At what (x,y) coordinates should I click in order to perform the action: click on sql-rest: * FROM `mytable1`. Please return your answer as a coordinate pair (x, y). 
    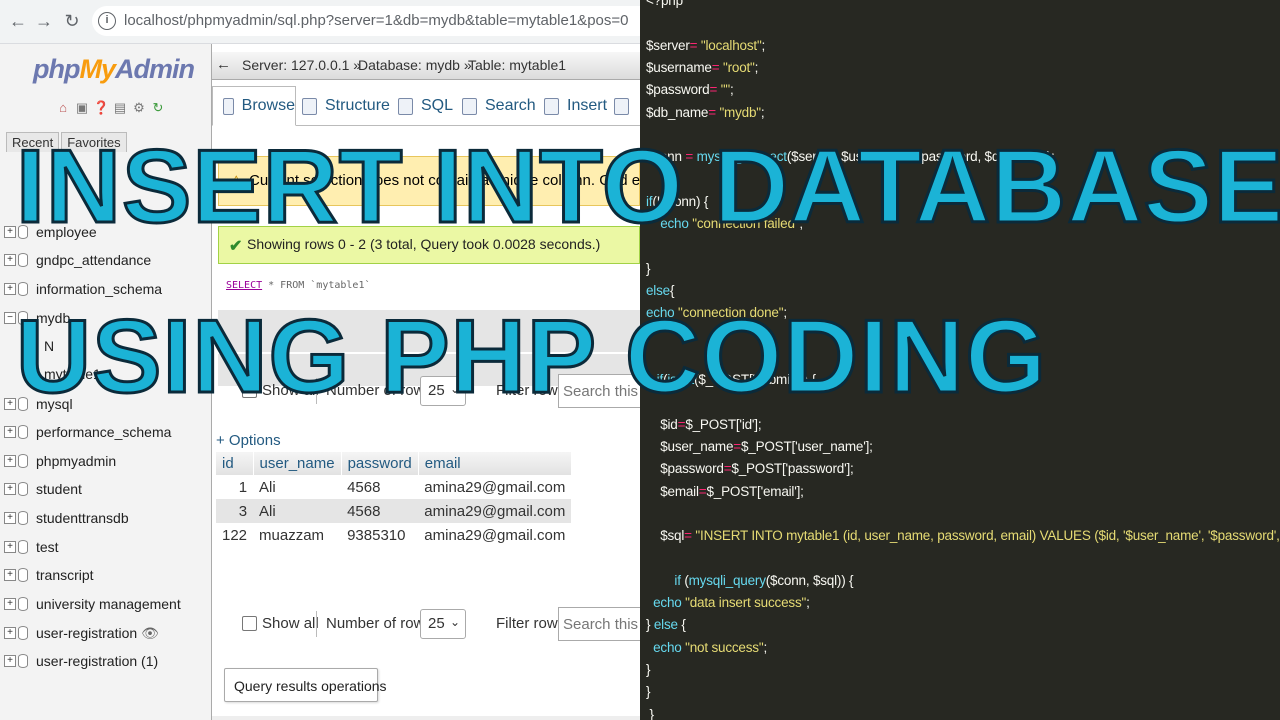
    Looking at the image, I should click on (316, 285).